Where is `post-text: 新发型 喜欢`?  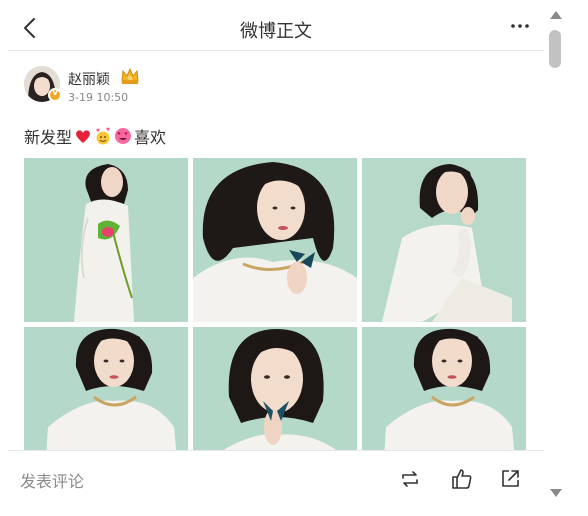
post-text: 新发型 喜欢 is located at coordinates (95, 136).